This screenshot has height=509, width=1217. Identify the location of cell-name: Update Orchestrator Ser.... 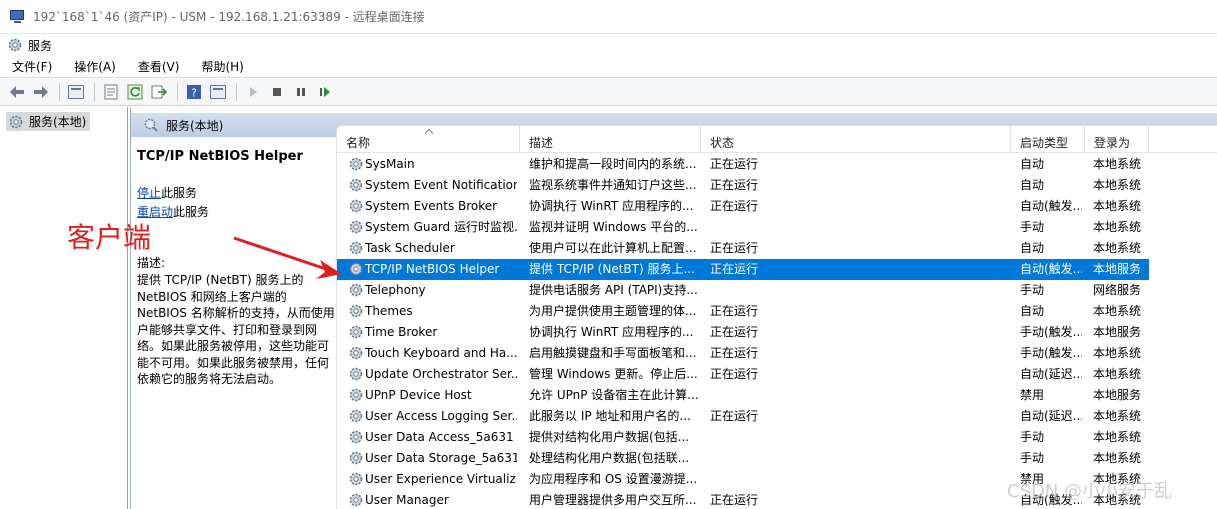
(441, 374).